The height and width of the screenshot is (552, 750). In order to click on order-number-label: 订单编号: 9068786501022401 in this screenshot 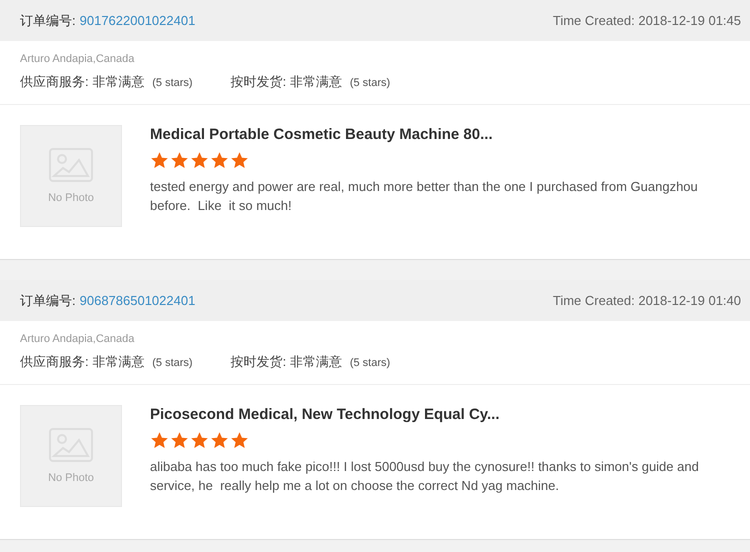, I will do `click(108, 301)`.